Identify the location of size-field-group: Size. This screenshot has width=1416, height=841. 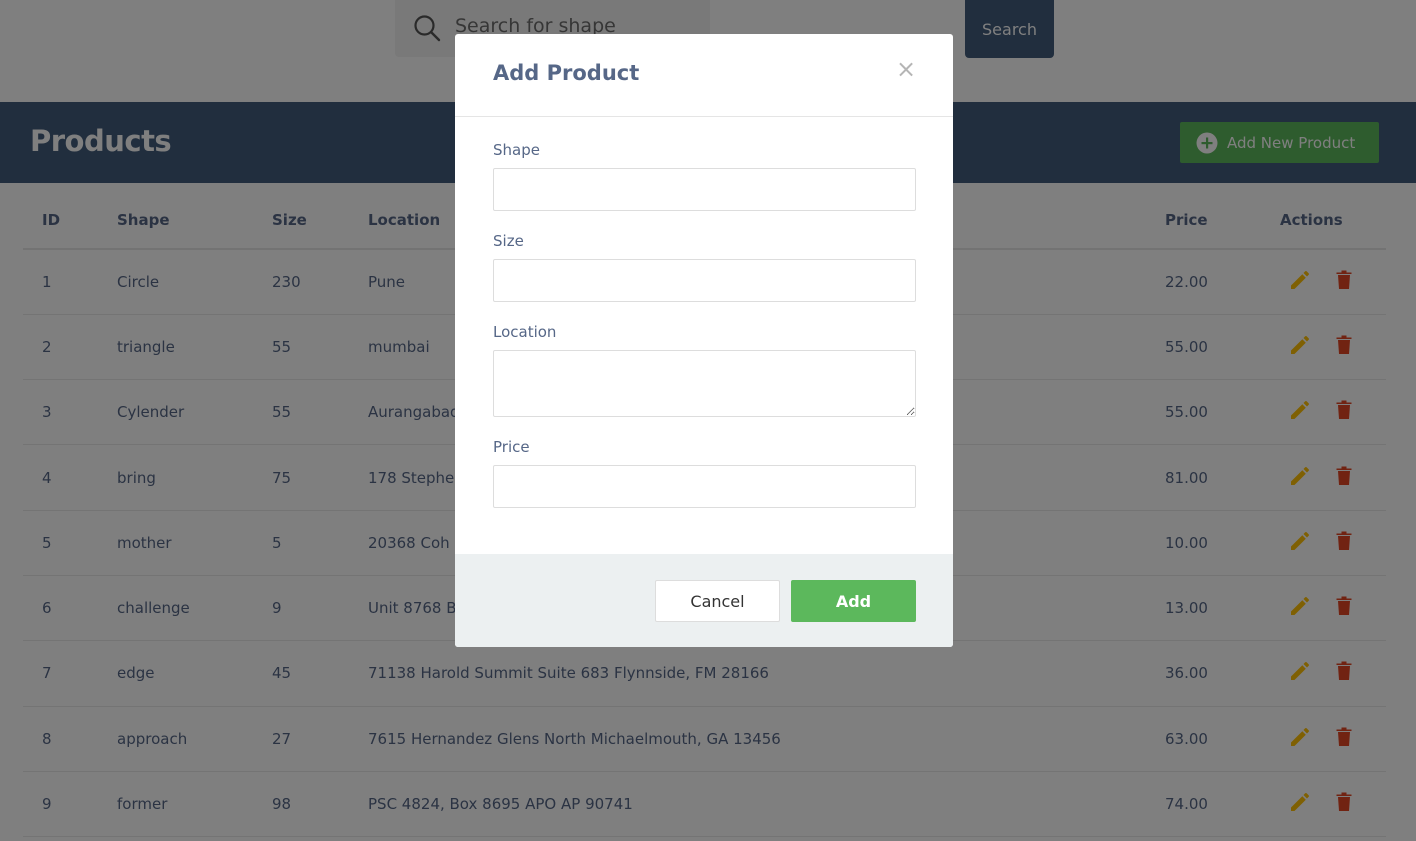
(704, 267).